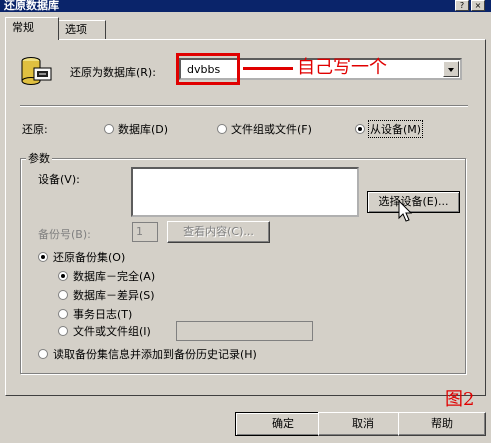 The height and width of the screenshot is (443, 491). I want to click on radio-read-info, so click(43, 354).